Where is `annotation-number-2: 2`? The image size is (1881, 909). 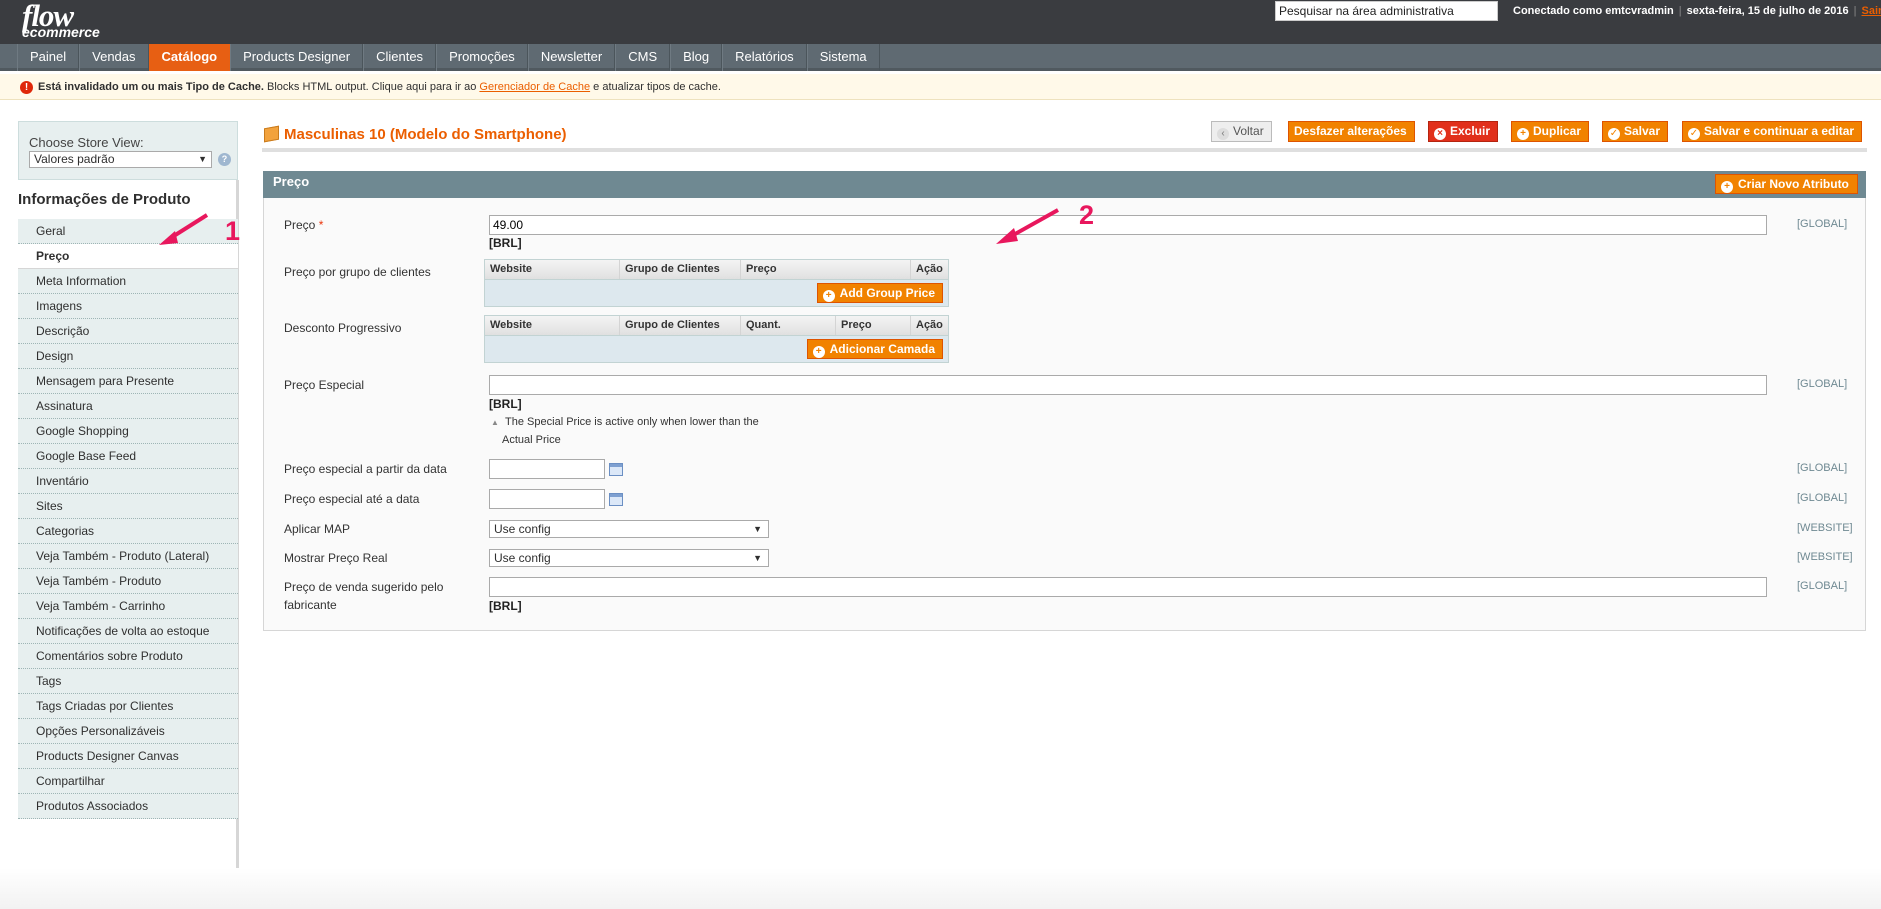
annotation-number-2: 2 is located at coordinates (1087, 215).